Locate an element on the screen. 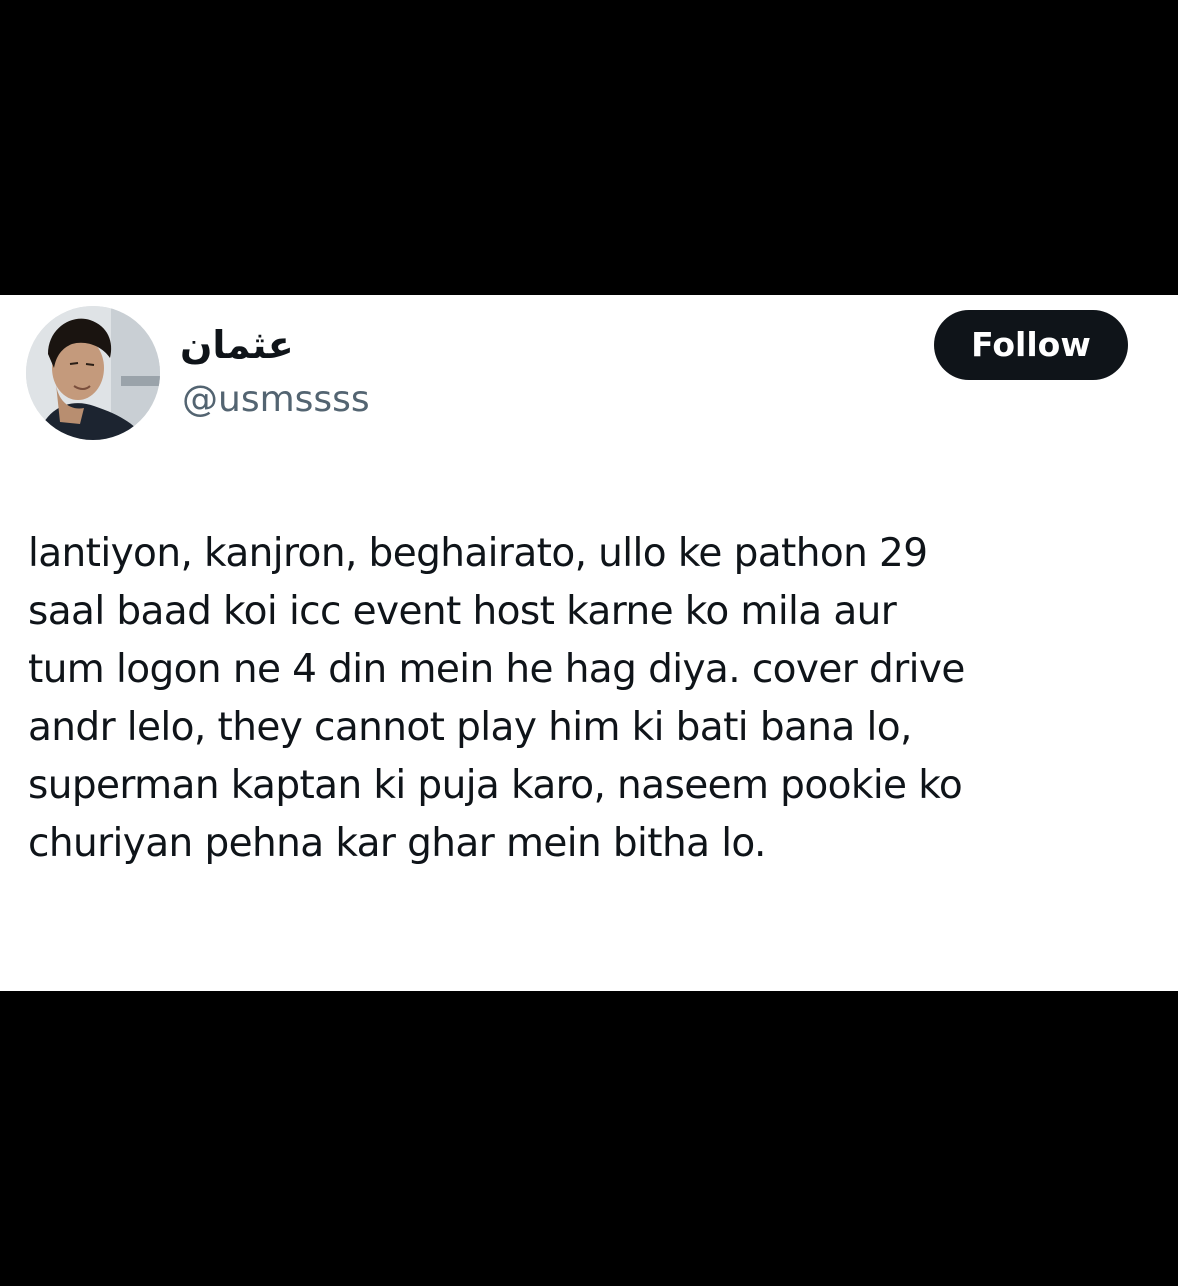 This screenshot has height=1286, width=1178. follow-button: Follow is located at coordinates (1031, 345).